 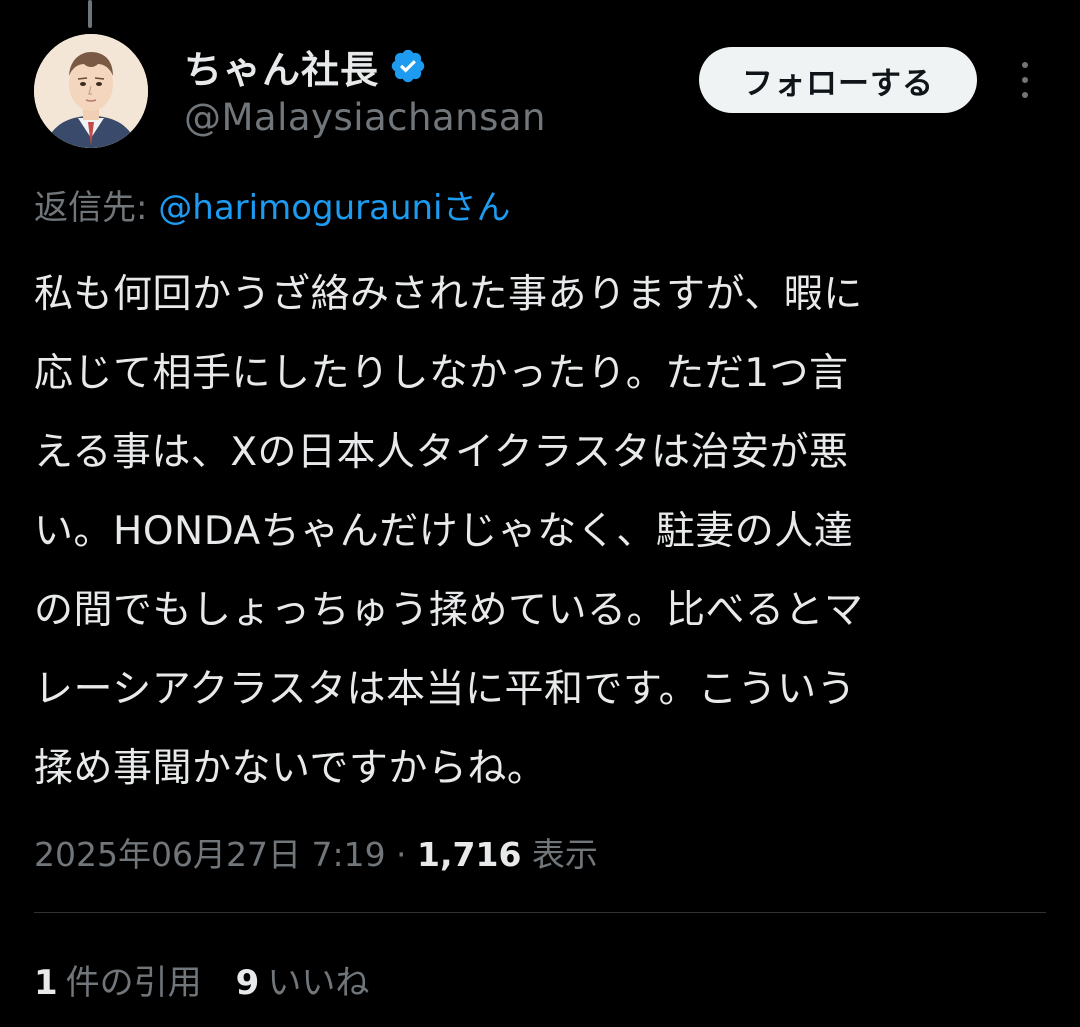 I want to click on likes-label: いいね, so click(x=318, y=983).